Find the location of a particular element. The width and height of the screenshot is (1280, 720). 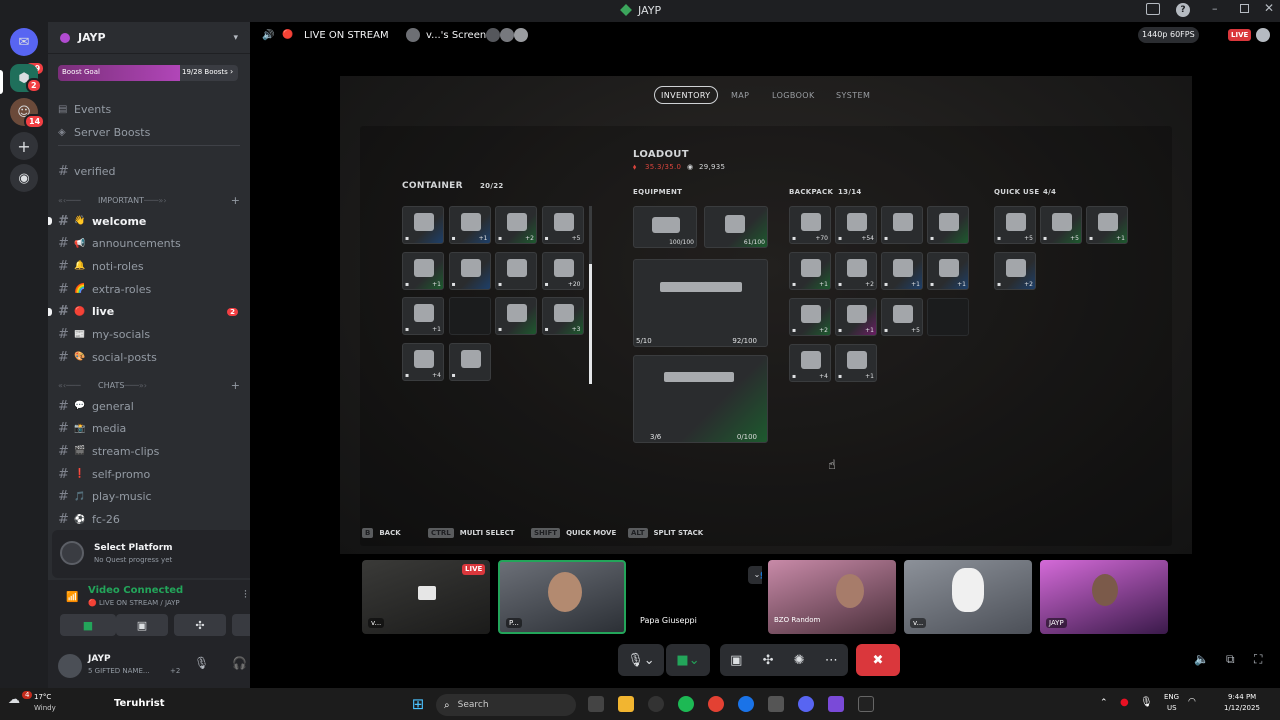

nav-server-boosts: ◈ Server Boosts is located at coordinates (149, 132).